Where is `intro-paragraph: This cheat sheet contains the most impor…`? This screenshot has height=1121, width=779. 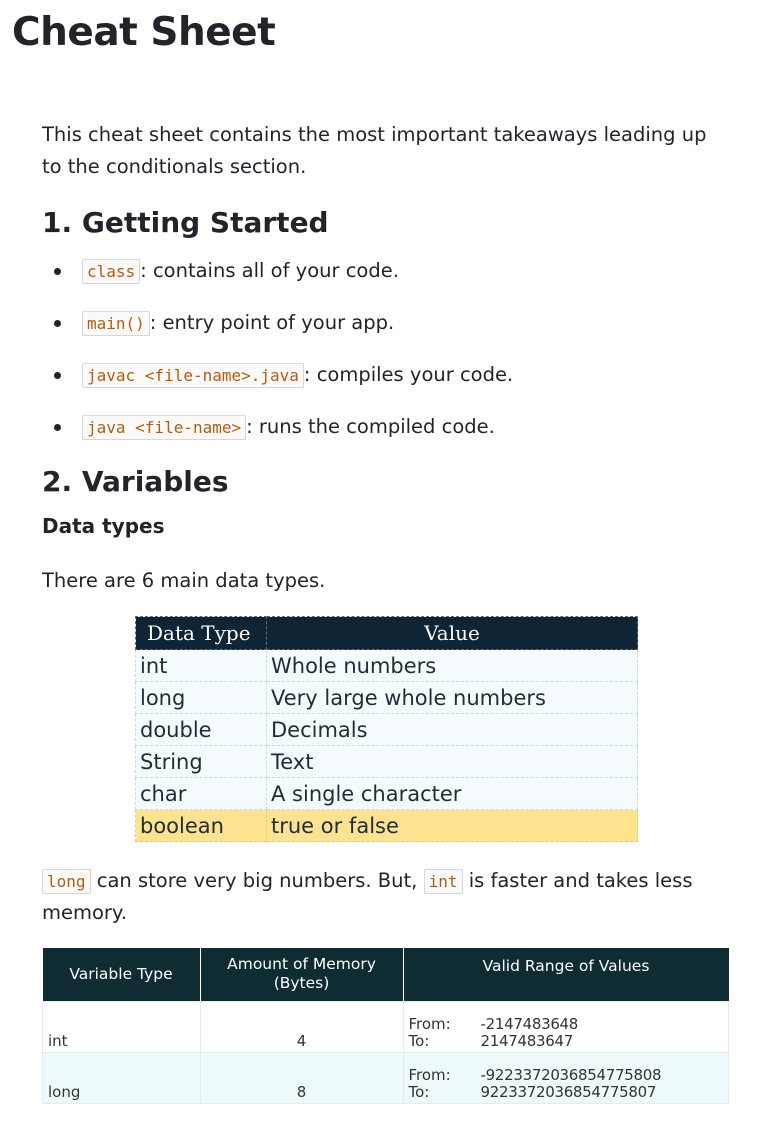 intro-paragraph: This cheat sheet contains the most impor… is located at coordinates (374, 150).